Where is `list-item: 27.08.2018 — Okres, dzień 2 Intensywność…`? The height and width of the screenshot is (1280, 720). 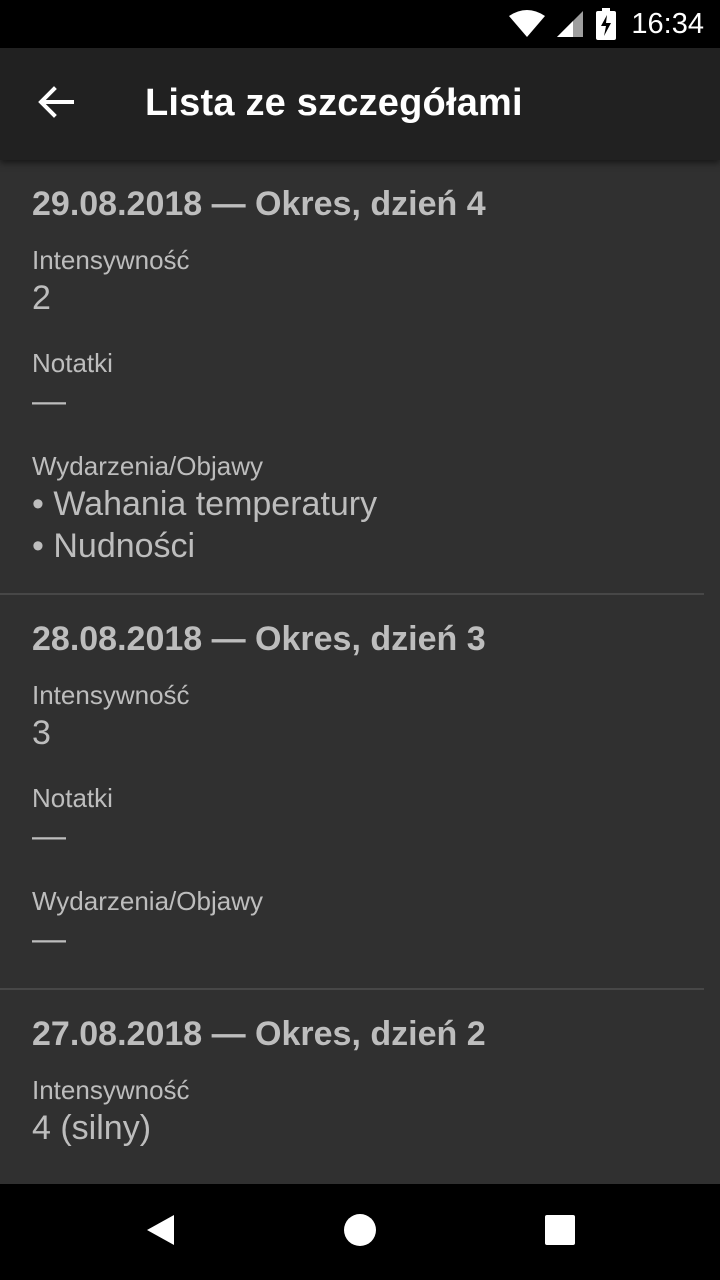
list-item: 27.08.2018 — Okres, dzień 2 Intensywność… is located at coordinates (352, 1076).